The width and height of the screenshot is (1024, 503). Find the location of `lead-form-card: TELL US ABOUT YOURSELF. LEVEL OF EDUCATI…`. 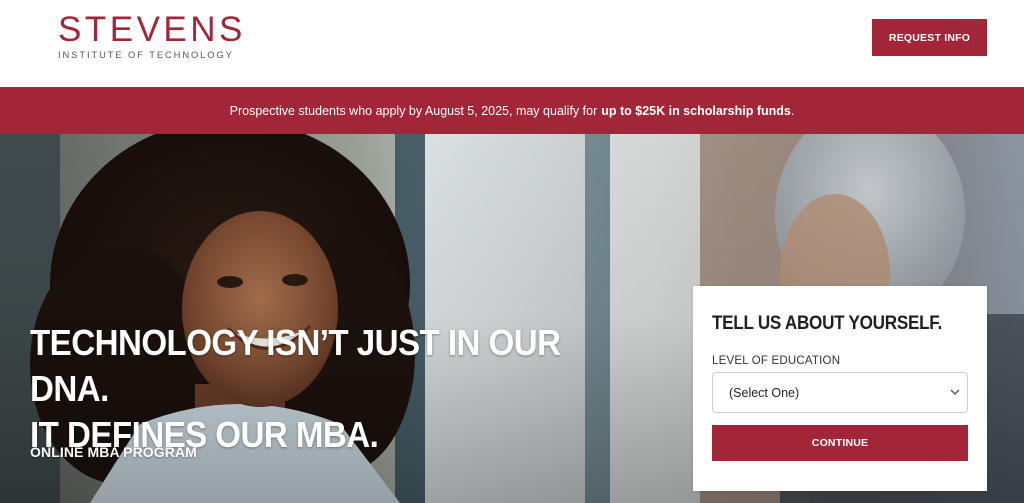

lead-form-card: TELL US ABOUT YOURSELF. LEVEL OF EDUCATI… is located at coordinates (840, 388).